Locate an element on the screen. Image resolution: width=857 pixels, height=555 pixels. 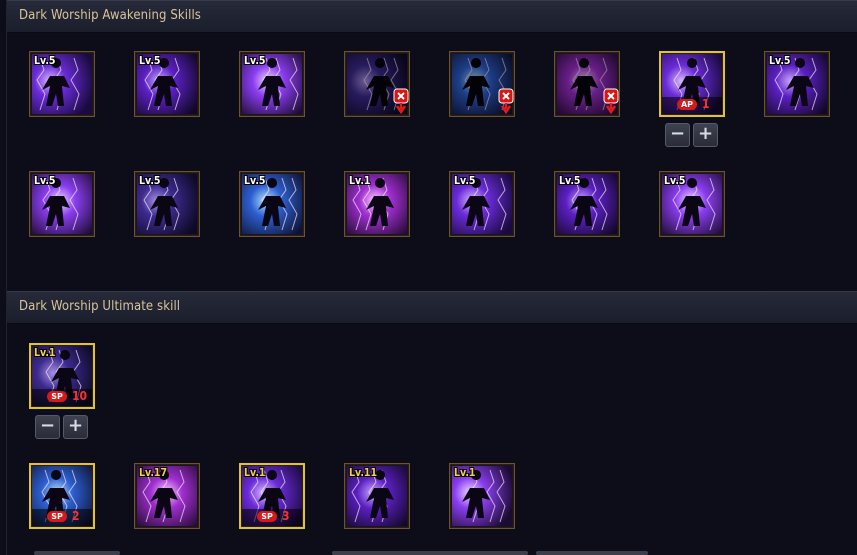
skill-cost: SP 3 is located at coordinates (272, 517).